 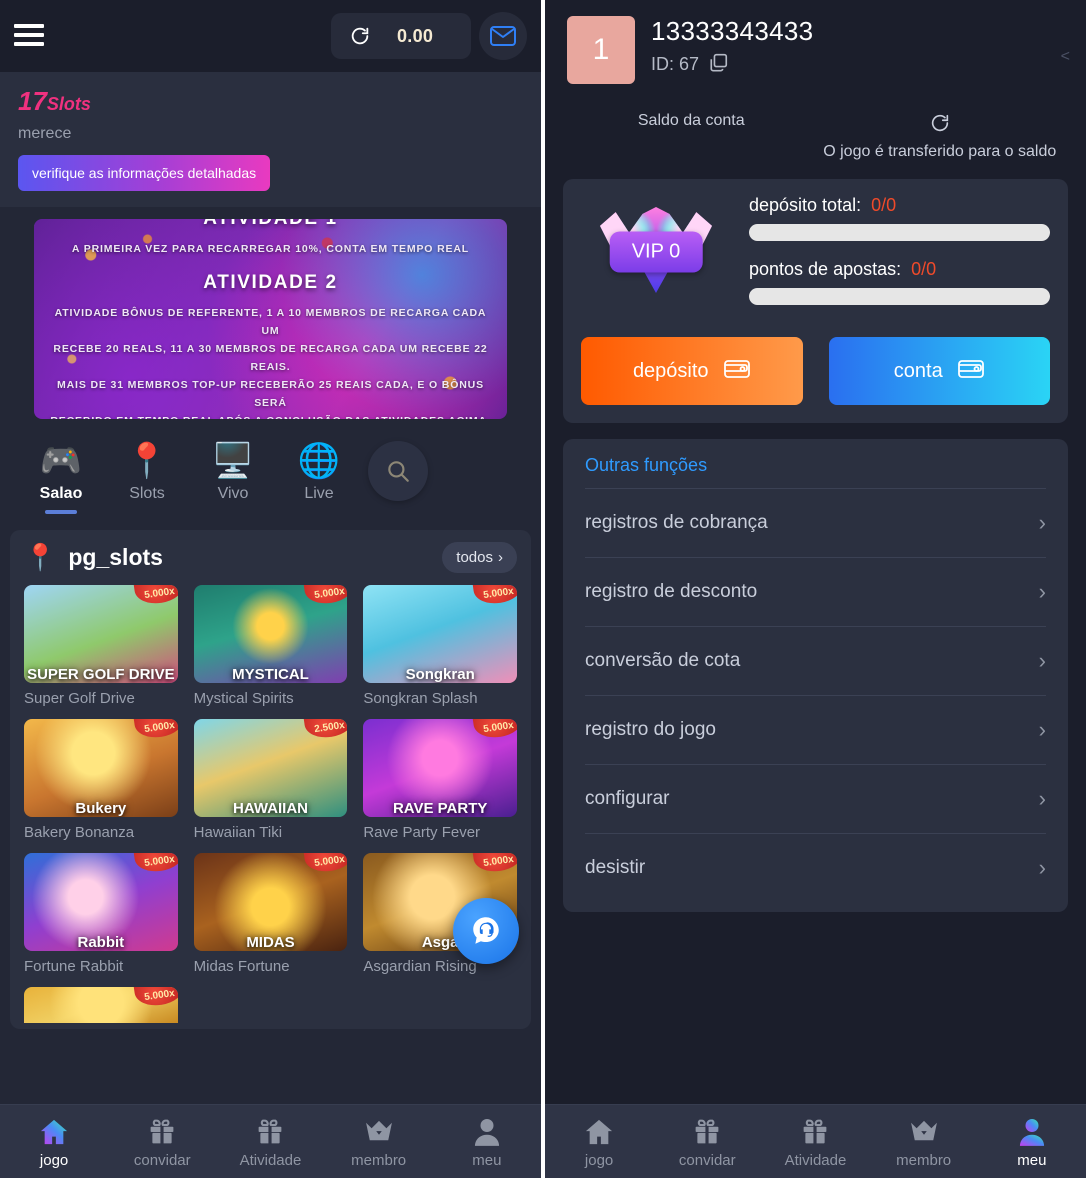 What do you see at coordinates (101, 780) in the screenshot?
I see `game-tile: 5.000x Bukery Bakery Bonanza` at bounding box center [101, 780].